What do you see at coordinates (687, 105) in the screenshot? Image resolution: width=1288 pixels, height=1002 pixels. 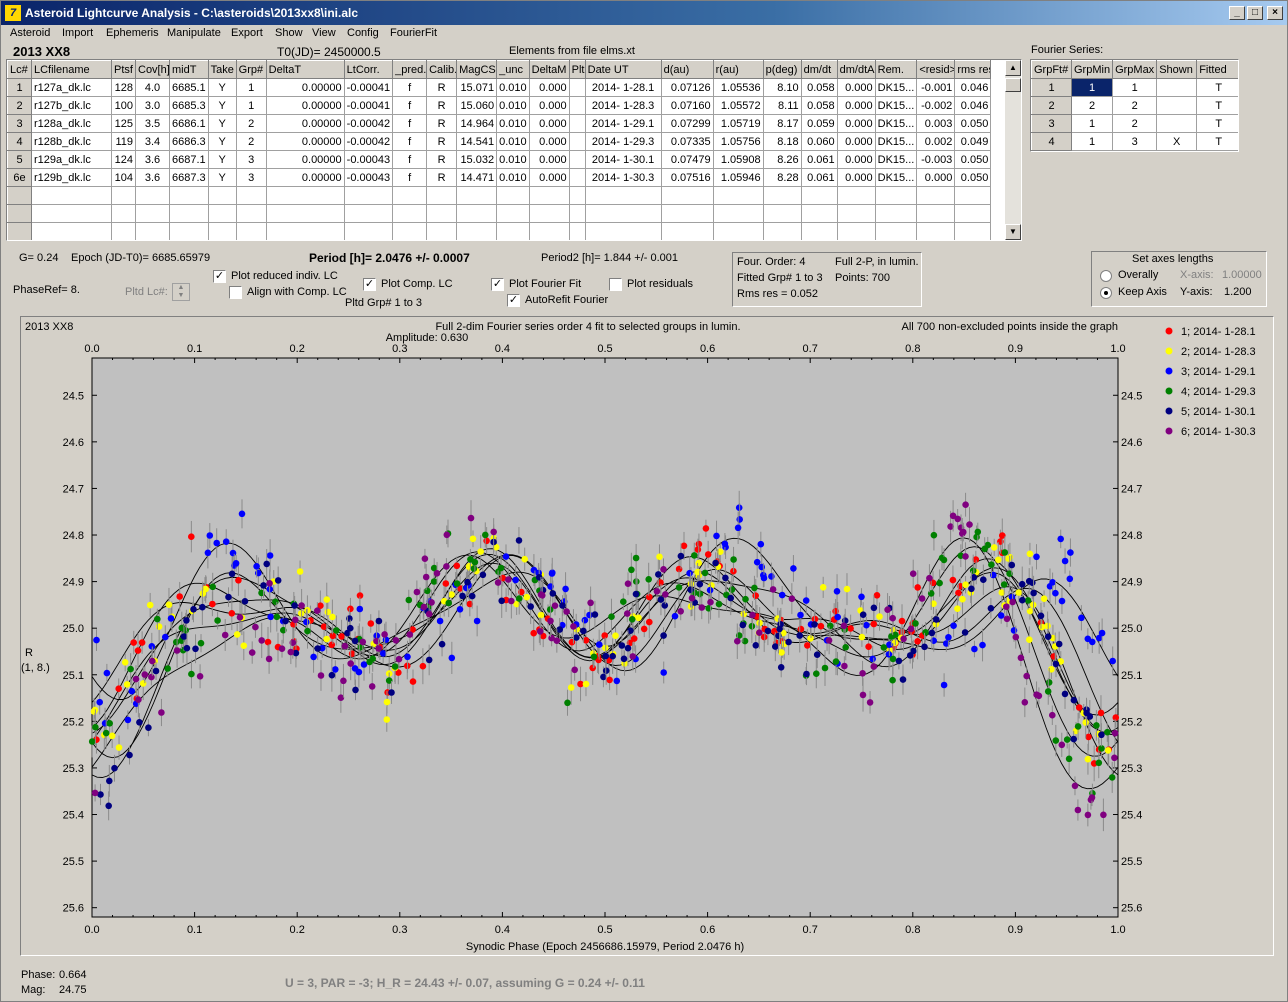 I see `table-cell: 0.07160` at bounding box center [687, 105].